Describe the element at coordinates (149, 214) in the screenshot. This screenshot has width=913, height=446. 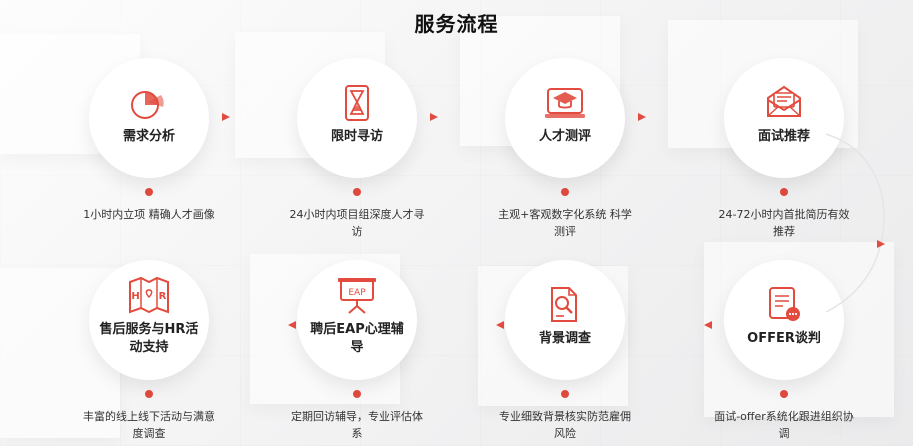
I see `step-description: 1小时内立项 精确人才画像` at that location.